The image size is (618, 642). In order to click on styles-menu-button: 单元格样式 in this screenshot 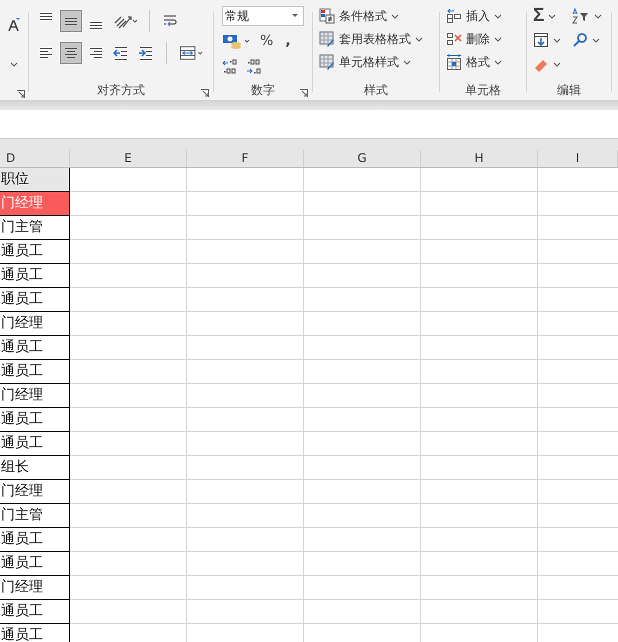, I will do `click(376, 62)`.